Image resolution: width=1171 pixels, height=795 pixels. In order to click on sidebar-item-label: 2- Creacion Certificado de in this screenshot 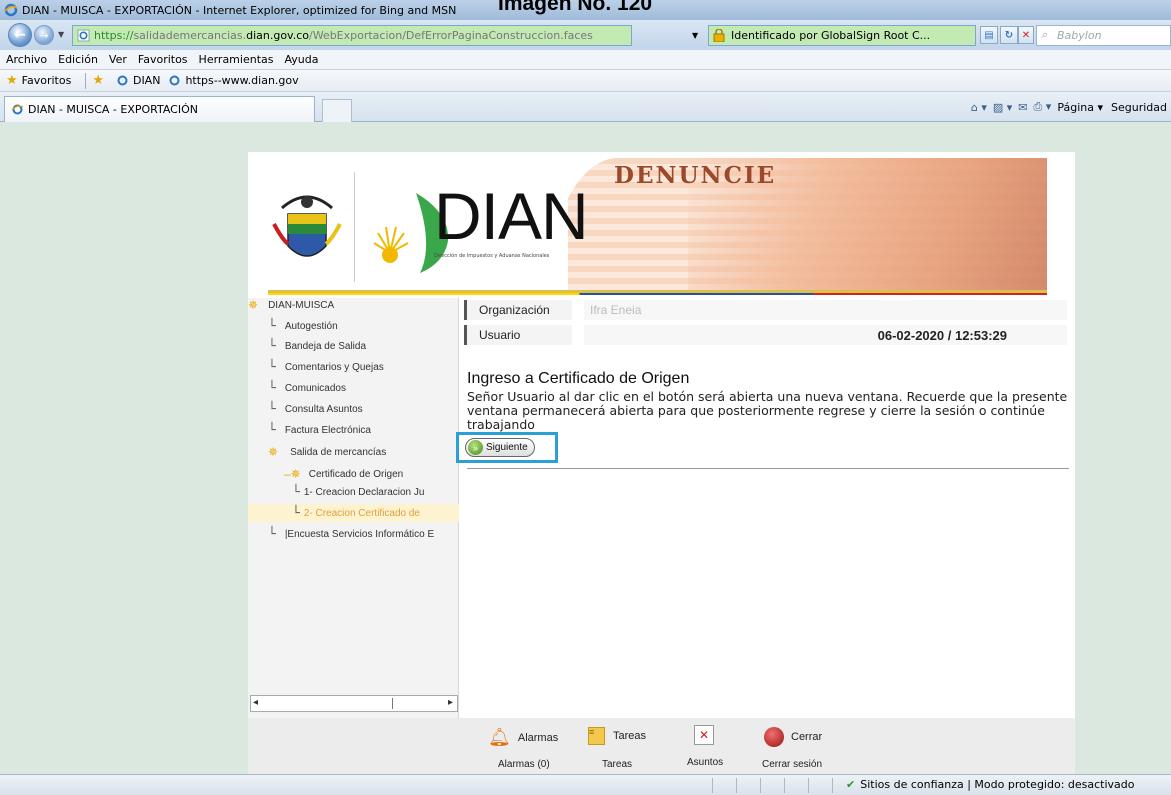, I will do `click(361, 513)`.